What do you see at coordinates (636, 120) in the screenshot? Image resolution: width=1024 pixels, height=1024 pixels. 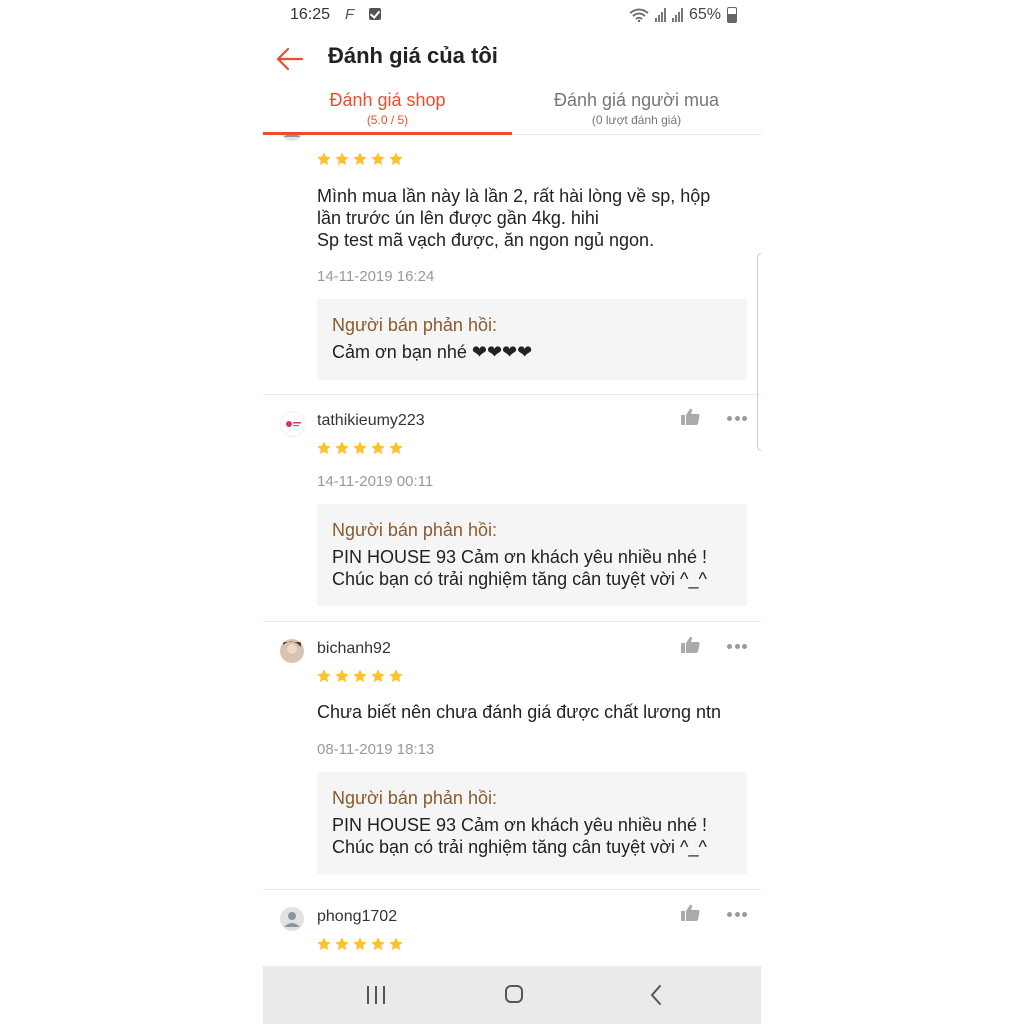 I see `tab-sub: (0 lượt đánh giá)` at bounding box center [636, 120].